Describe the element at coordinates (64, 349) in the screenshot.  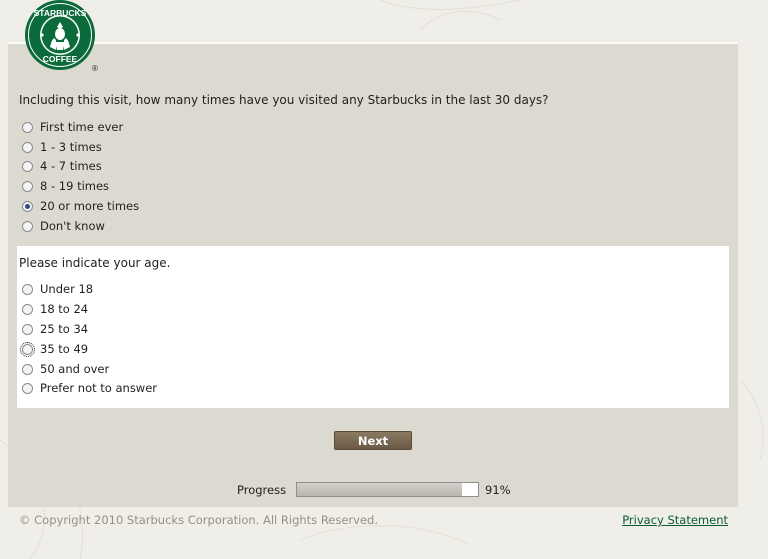
I see `option-label: 35 to 49` at that location.